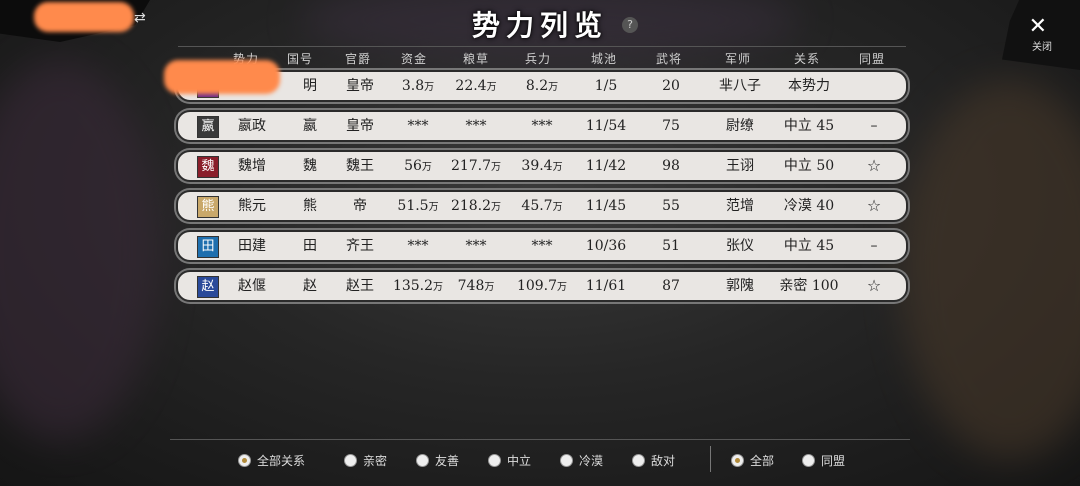 The height and width of the screenshot is (486, 1080). I want to click on faction-flag-icon: 嬴, so click(208, 127).